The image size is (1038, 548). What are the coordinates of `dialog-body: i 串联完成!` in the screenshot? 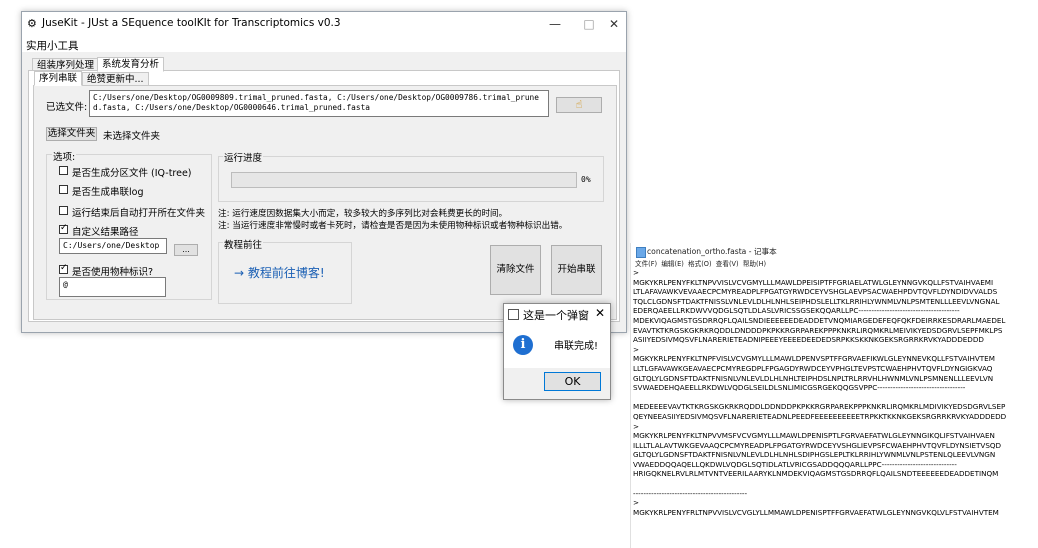 It's located at (557, 346).